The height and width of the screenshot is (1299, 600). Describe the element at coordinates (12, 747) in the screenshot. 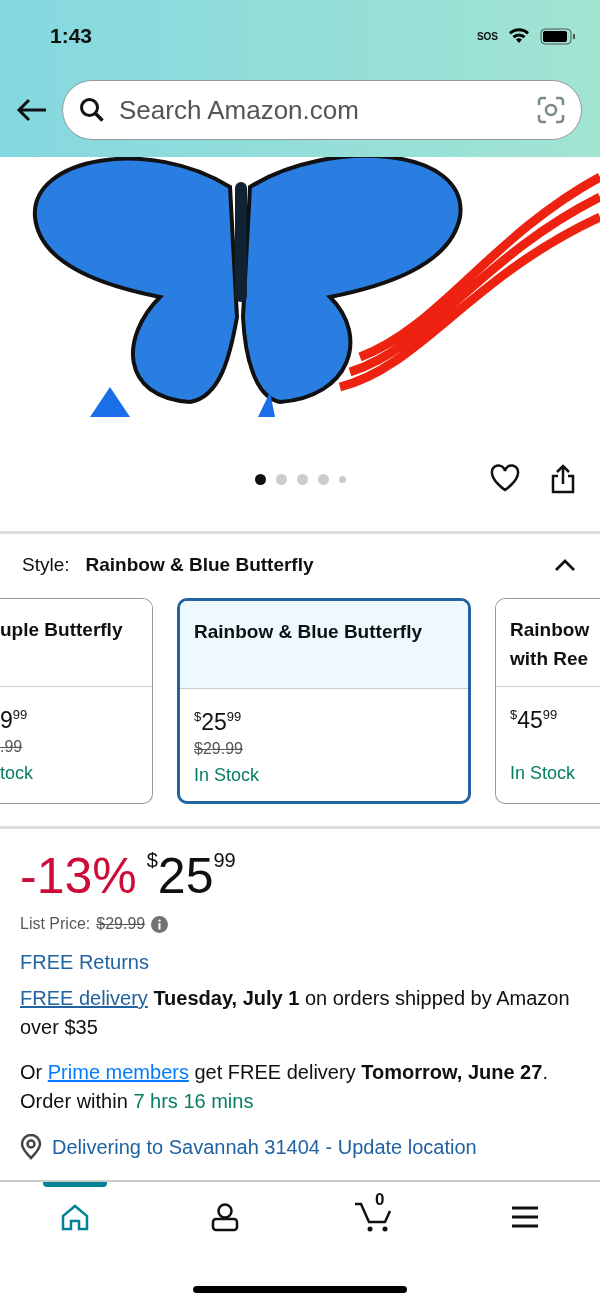

I see `option-list-price: .99` at that location.